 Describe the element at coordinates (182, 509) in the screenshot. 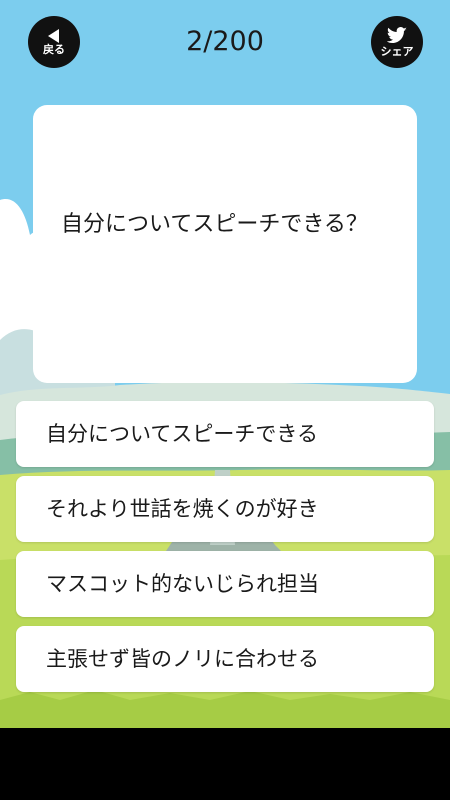

I see `answer-option-label: それより世話を焼くのが好き` at that location.